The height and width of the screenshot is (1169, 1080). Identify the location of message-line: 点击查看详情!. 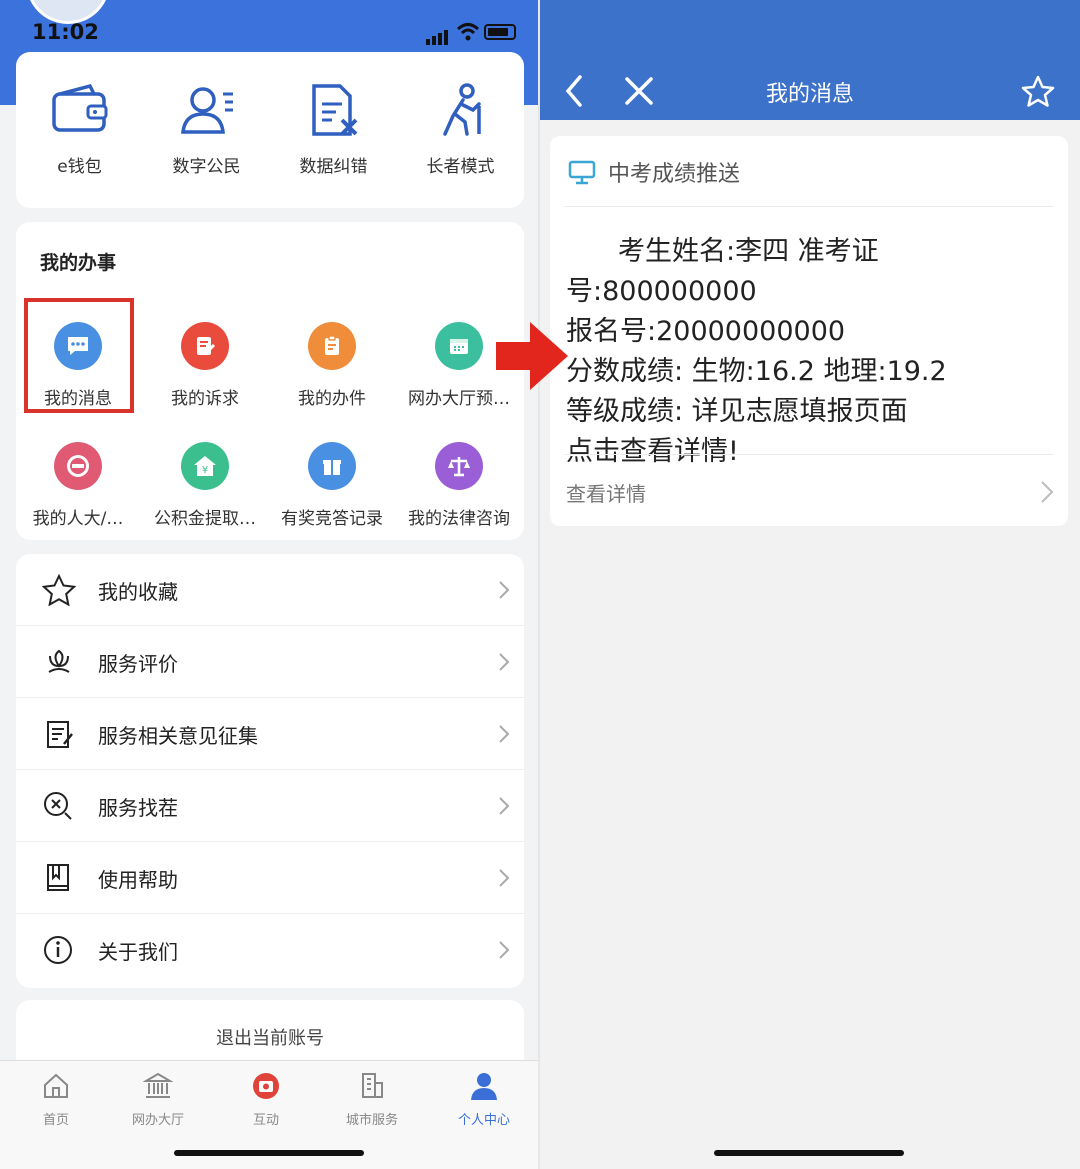
(652, 451).